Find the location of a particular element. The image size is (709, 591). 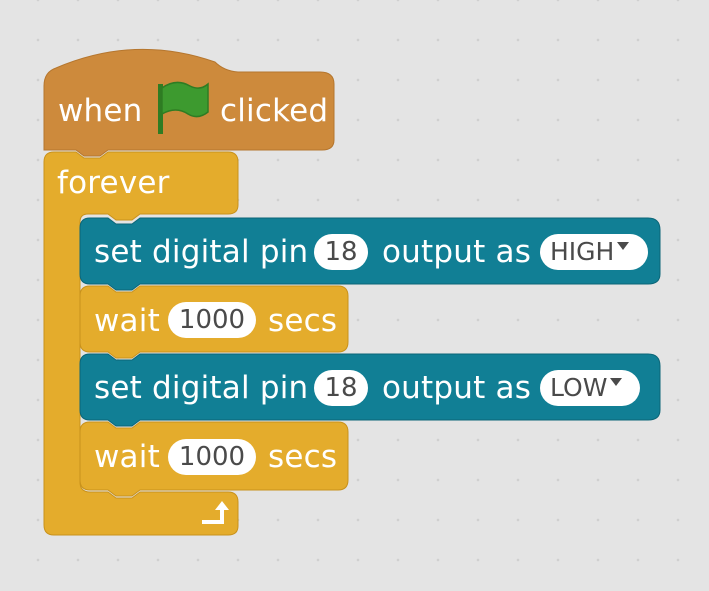

pin-value-label: LOW is located at coordinates (579, 387).